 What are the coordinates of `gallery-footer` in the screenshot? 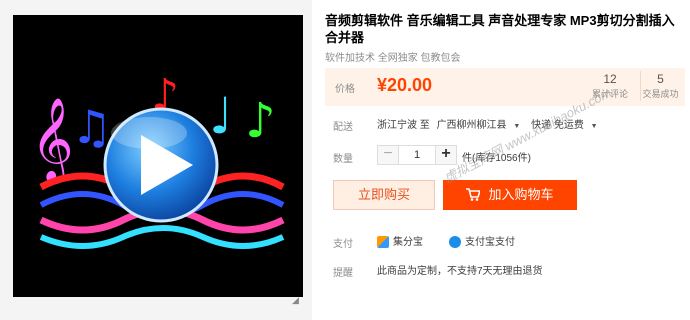 It's located at (156, 308).